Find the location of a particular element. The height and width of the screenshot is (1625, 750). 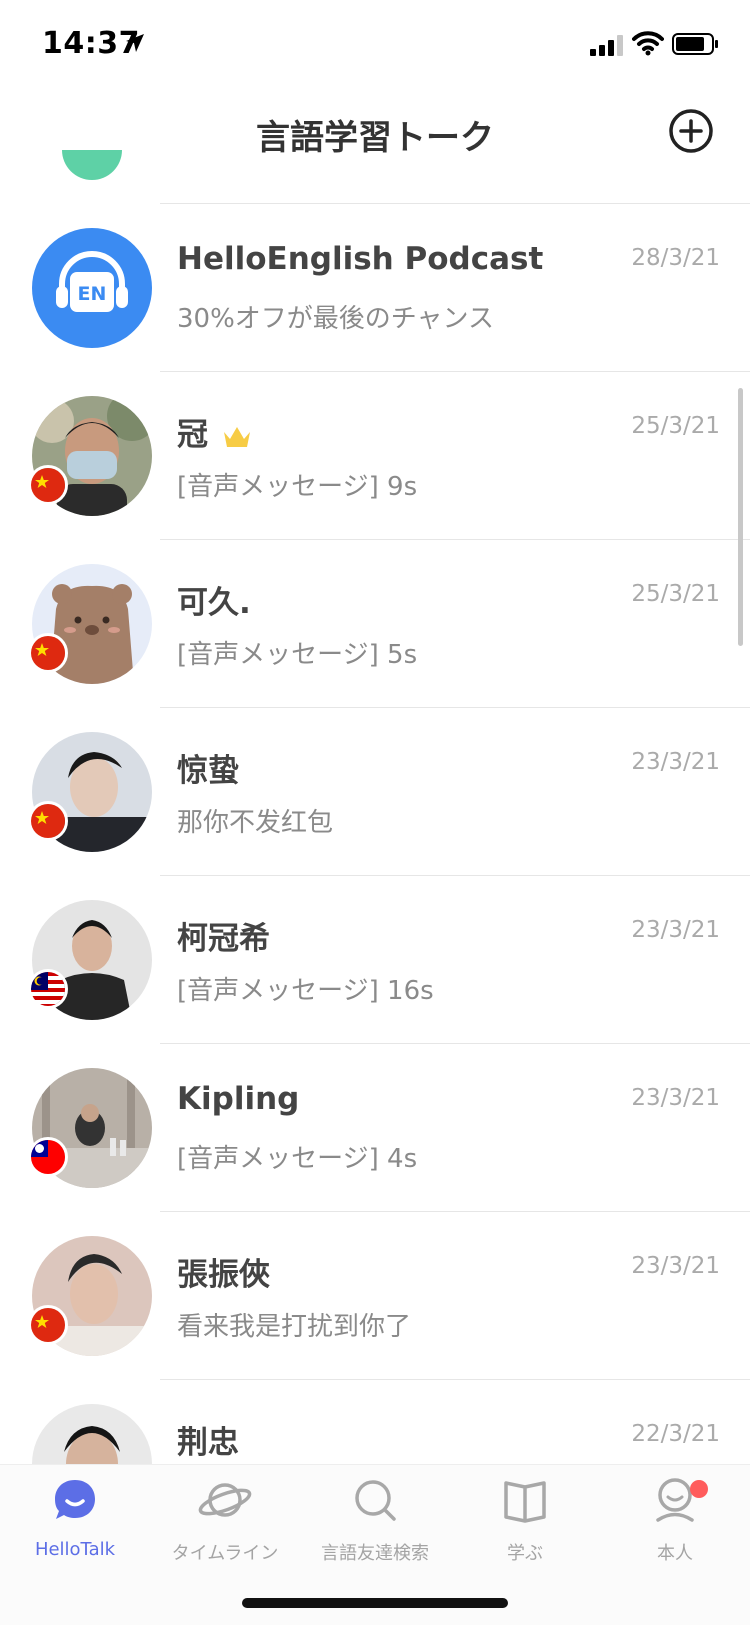

tab-language-partner-search: 言語友達検索 is located at coordinates (375, 1525).